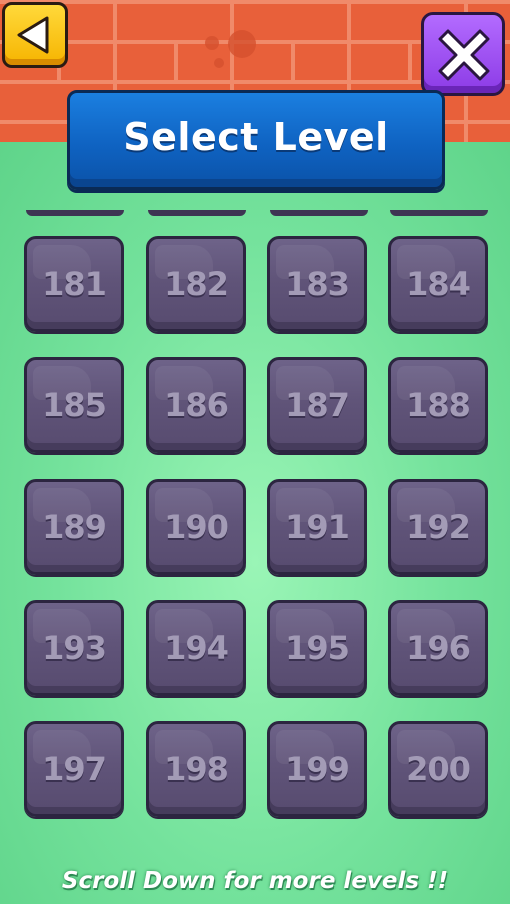 The height and width of the screenshot is (904, 510). I want to click on scroll-hint: Scroll Down for more levels !!, so click(255, 881).